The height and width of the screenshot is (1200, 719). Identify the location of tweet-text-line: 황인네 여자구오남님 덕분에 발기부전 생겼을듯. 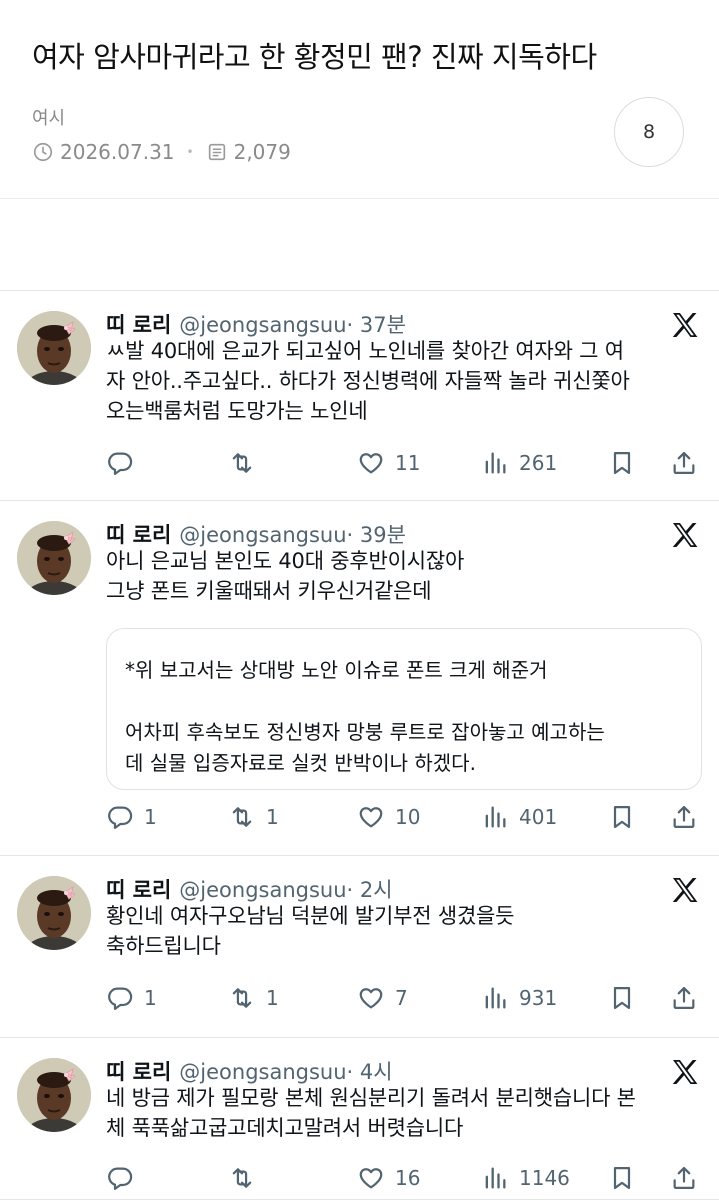
(310, 916).